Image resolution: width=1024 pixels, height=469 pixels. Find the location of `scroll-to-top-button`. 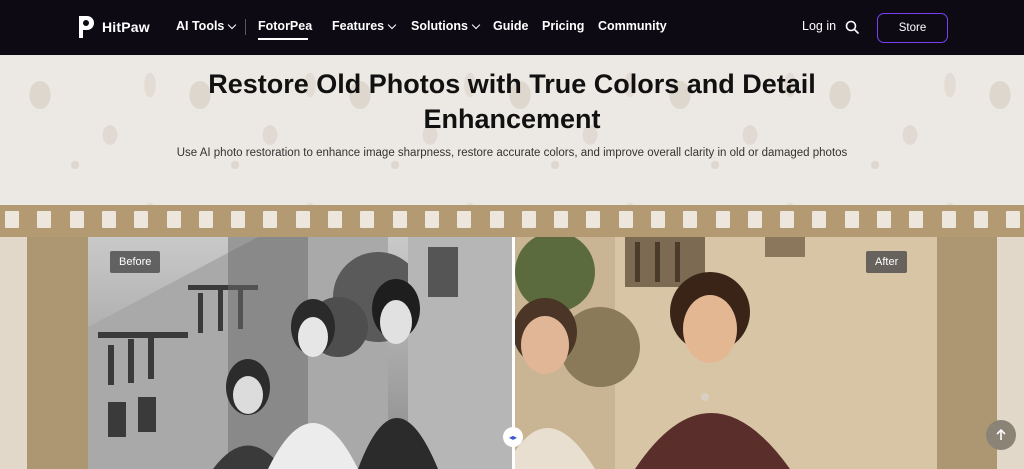

scroll-to-top-button is located at coordinates (1001, 435).